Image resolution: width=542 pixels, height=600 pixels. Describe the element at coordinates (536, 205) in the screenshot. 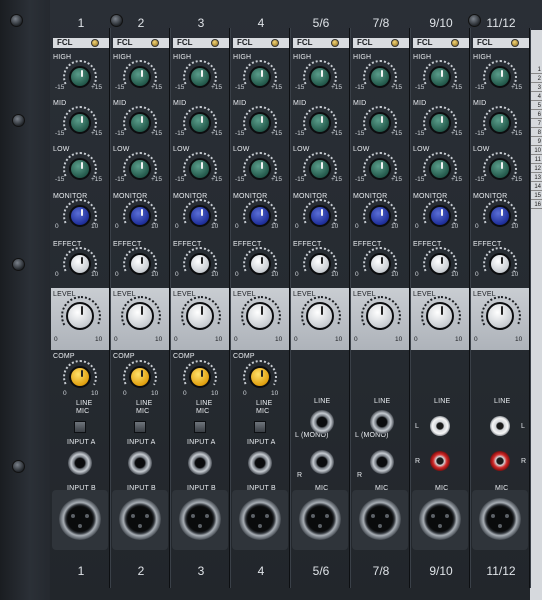

I see `bus-number: 16` at that location.